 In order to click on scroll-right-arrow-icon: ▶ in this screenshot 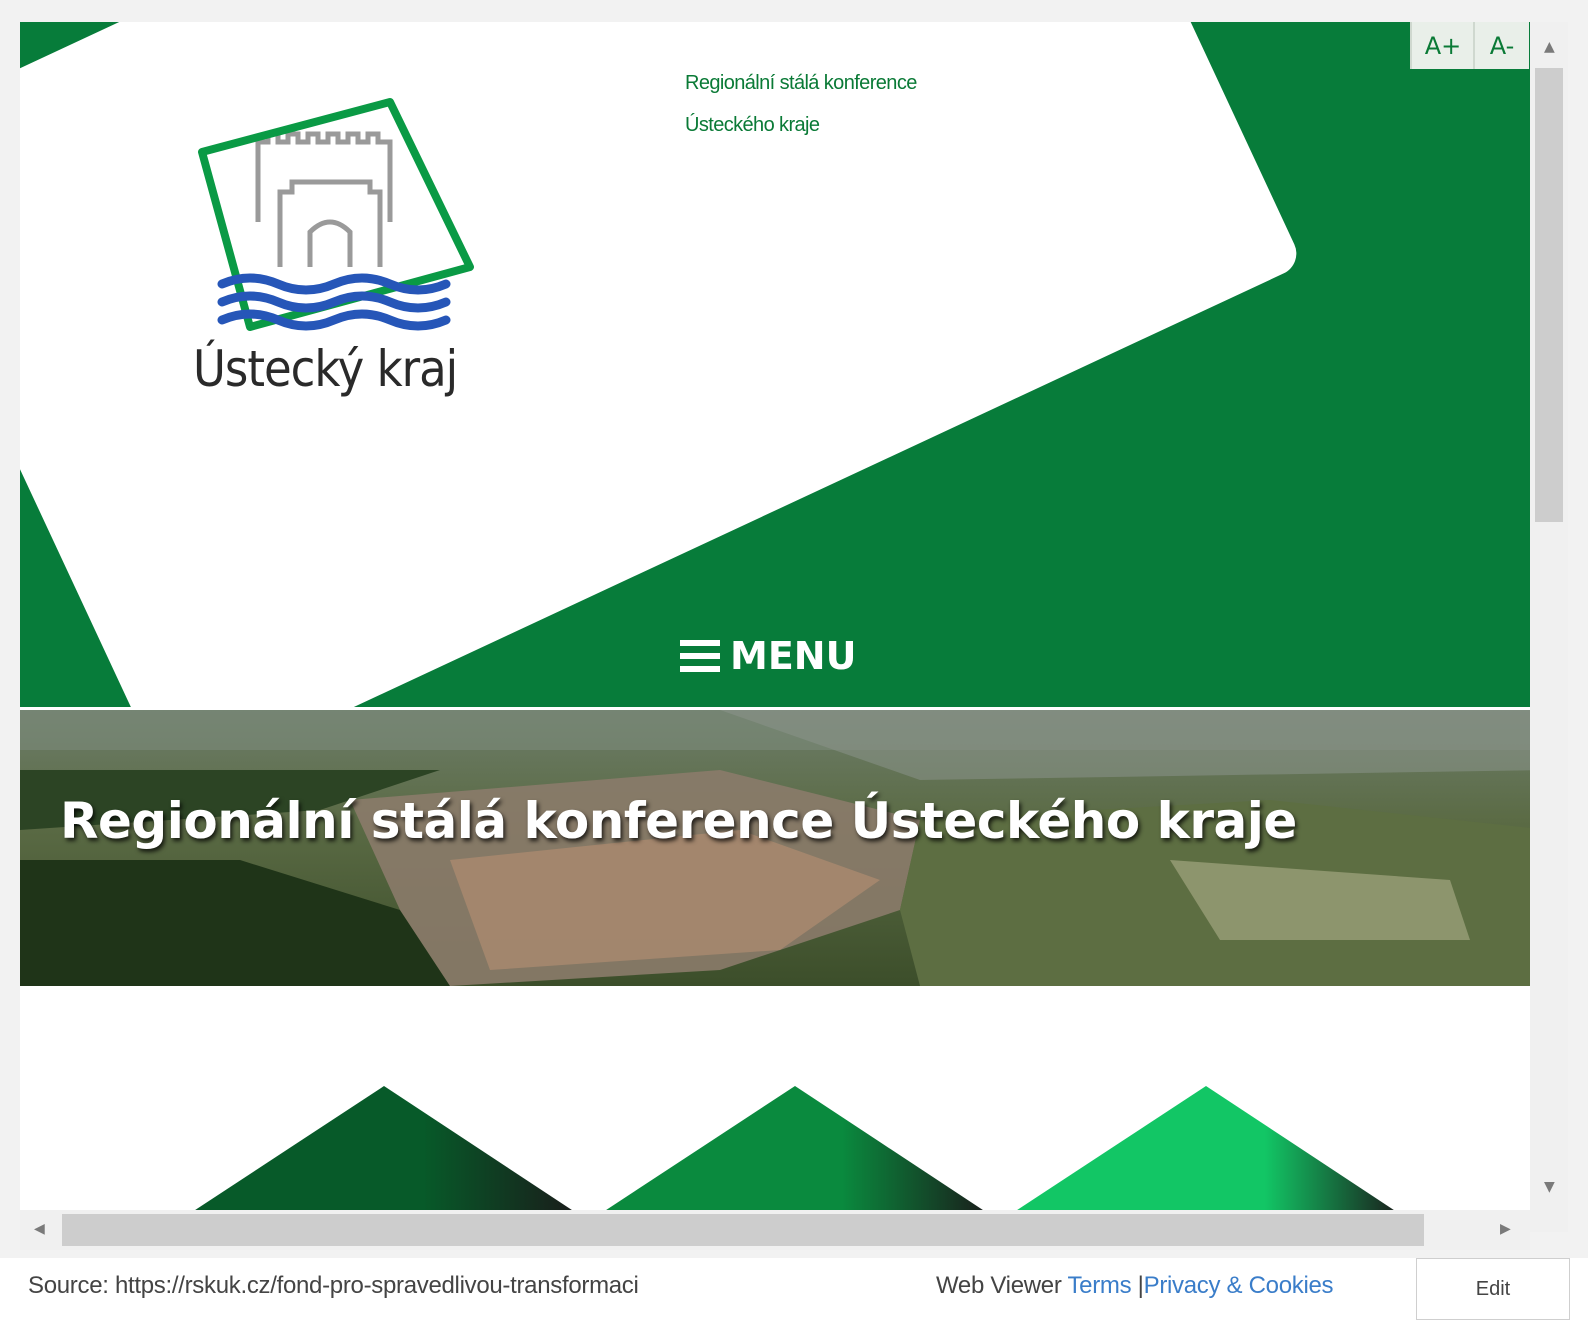, I will do `click(1505, 1229)`.